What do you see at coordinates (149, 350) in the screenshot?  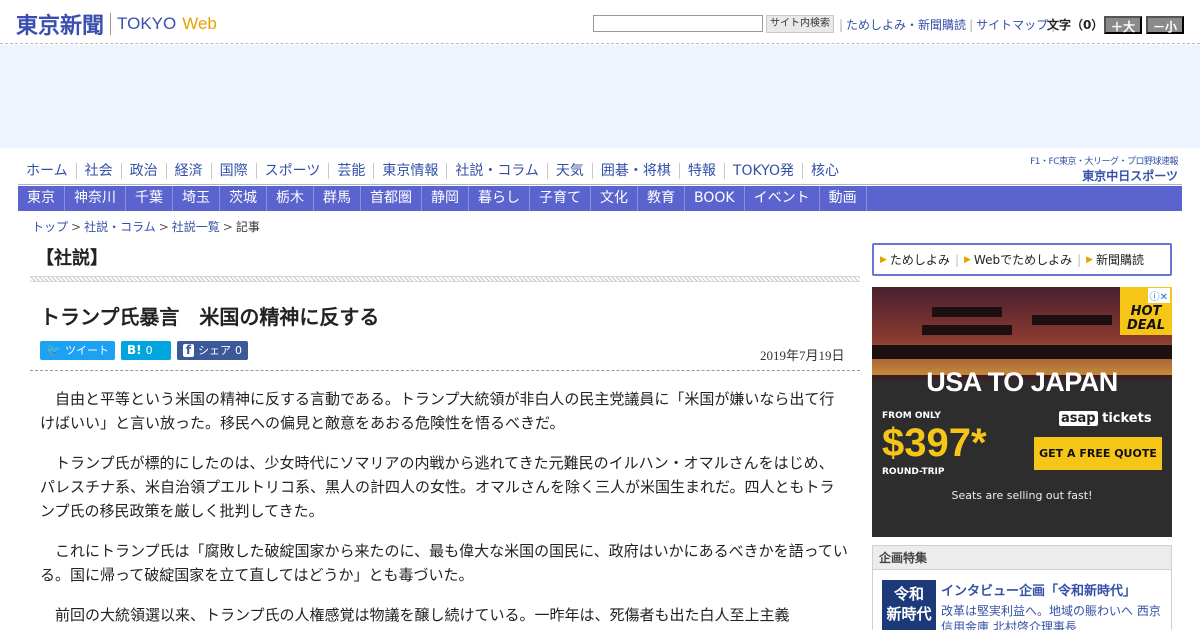 I see `hatena-count: 0` at bounding box center [149, 350].